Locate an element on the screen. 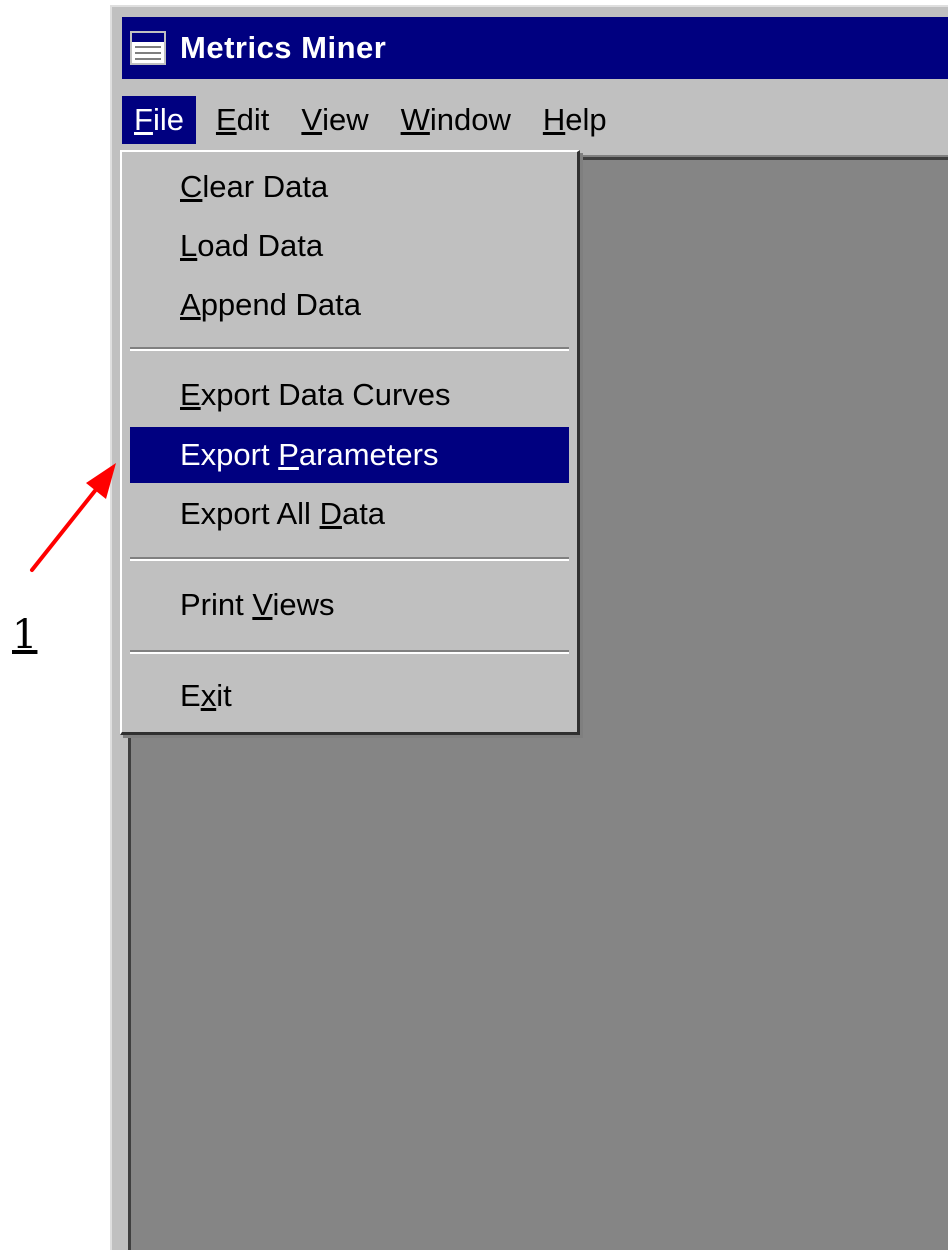  menu-window: Window is located at coordinates (456, 120).